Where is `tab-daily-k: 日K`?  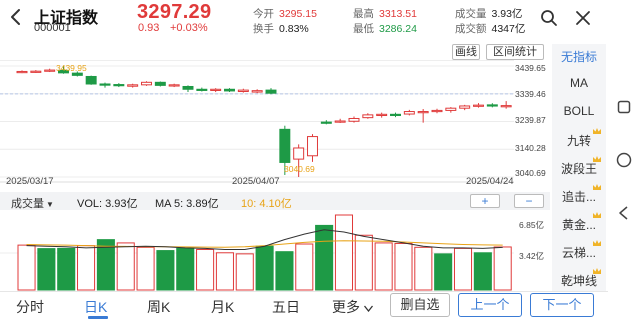 tab-daily-k: 日K is located at coordinates (95, 307).